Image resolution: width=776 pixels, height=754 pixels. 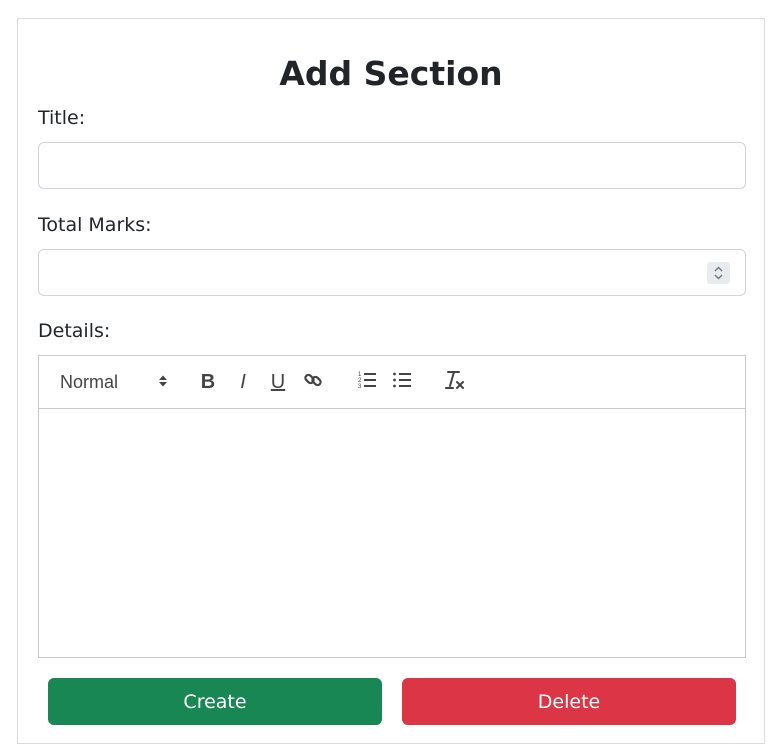 I want to click on details-label: Details:, so click(x=74, y=331).